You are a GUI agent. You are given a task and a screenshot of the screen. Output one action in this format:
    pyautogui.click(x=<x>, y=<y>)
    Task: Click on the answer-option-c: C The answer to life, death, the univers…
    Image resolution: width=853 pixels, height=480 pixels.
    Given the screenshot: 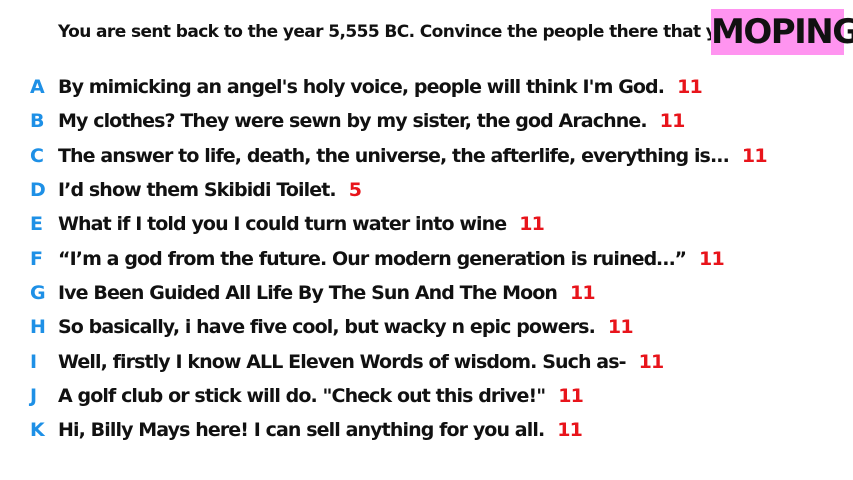 What is the action you would take?
    pyautogui.click(x=399, y=156)
    